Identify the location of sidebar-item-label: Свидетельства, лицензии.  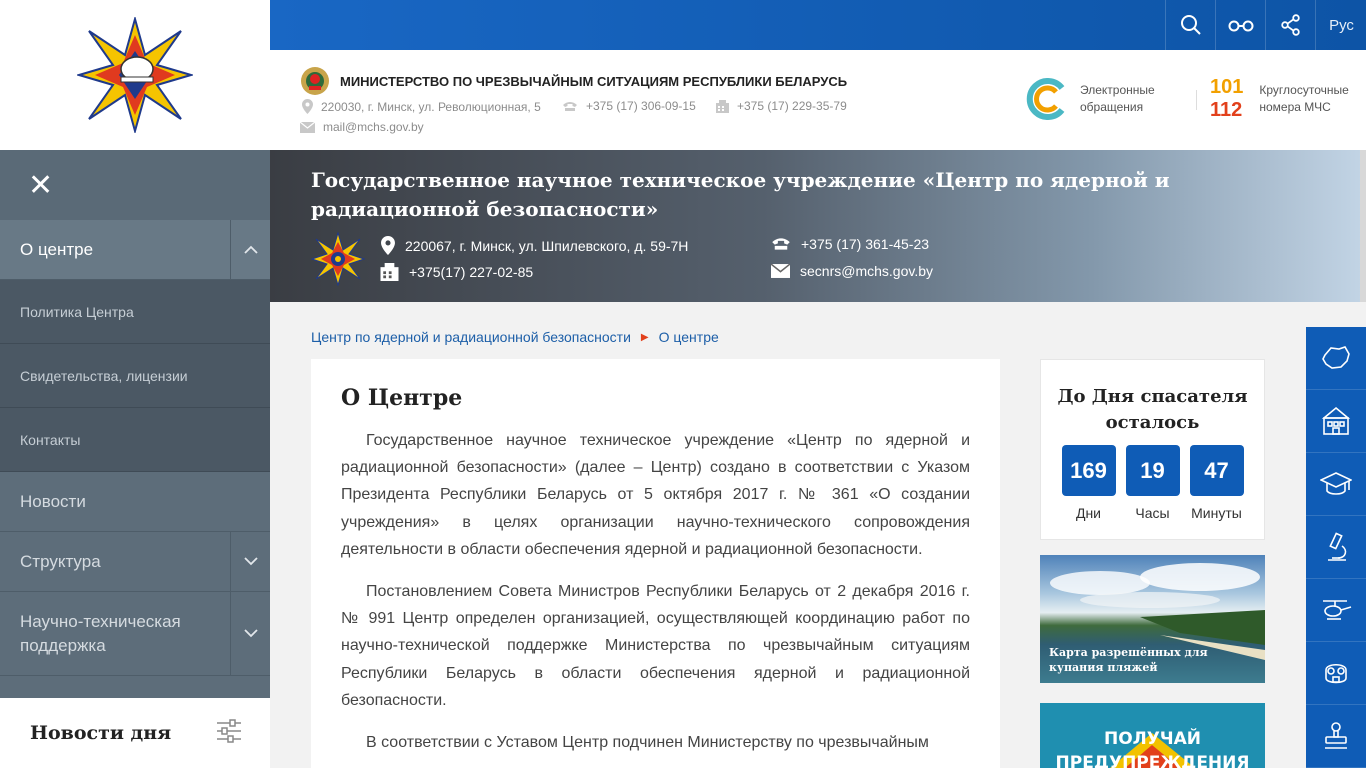
(104, 375).